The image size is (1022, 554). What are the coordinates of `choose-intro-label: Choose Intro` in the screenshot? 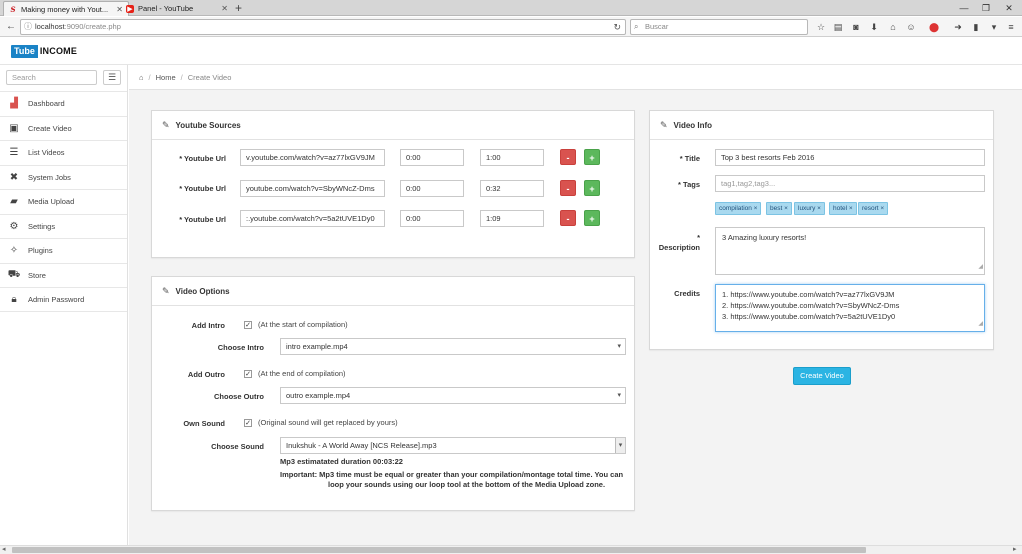 It's located at (240, 347).